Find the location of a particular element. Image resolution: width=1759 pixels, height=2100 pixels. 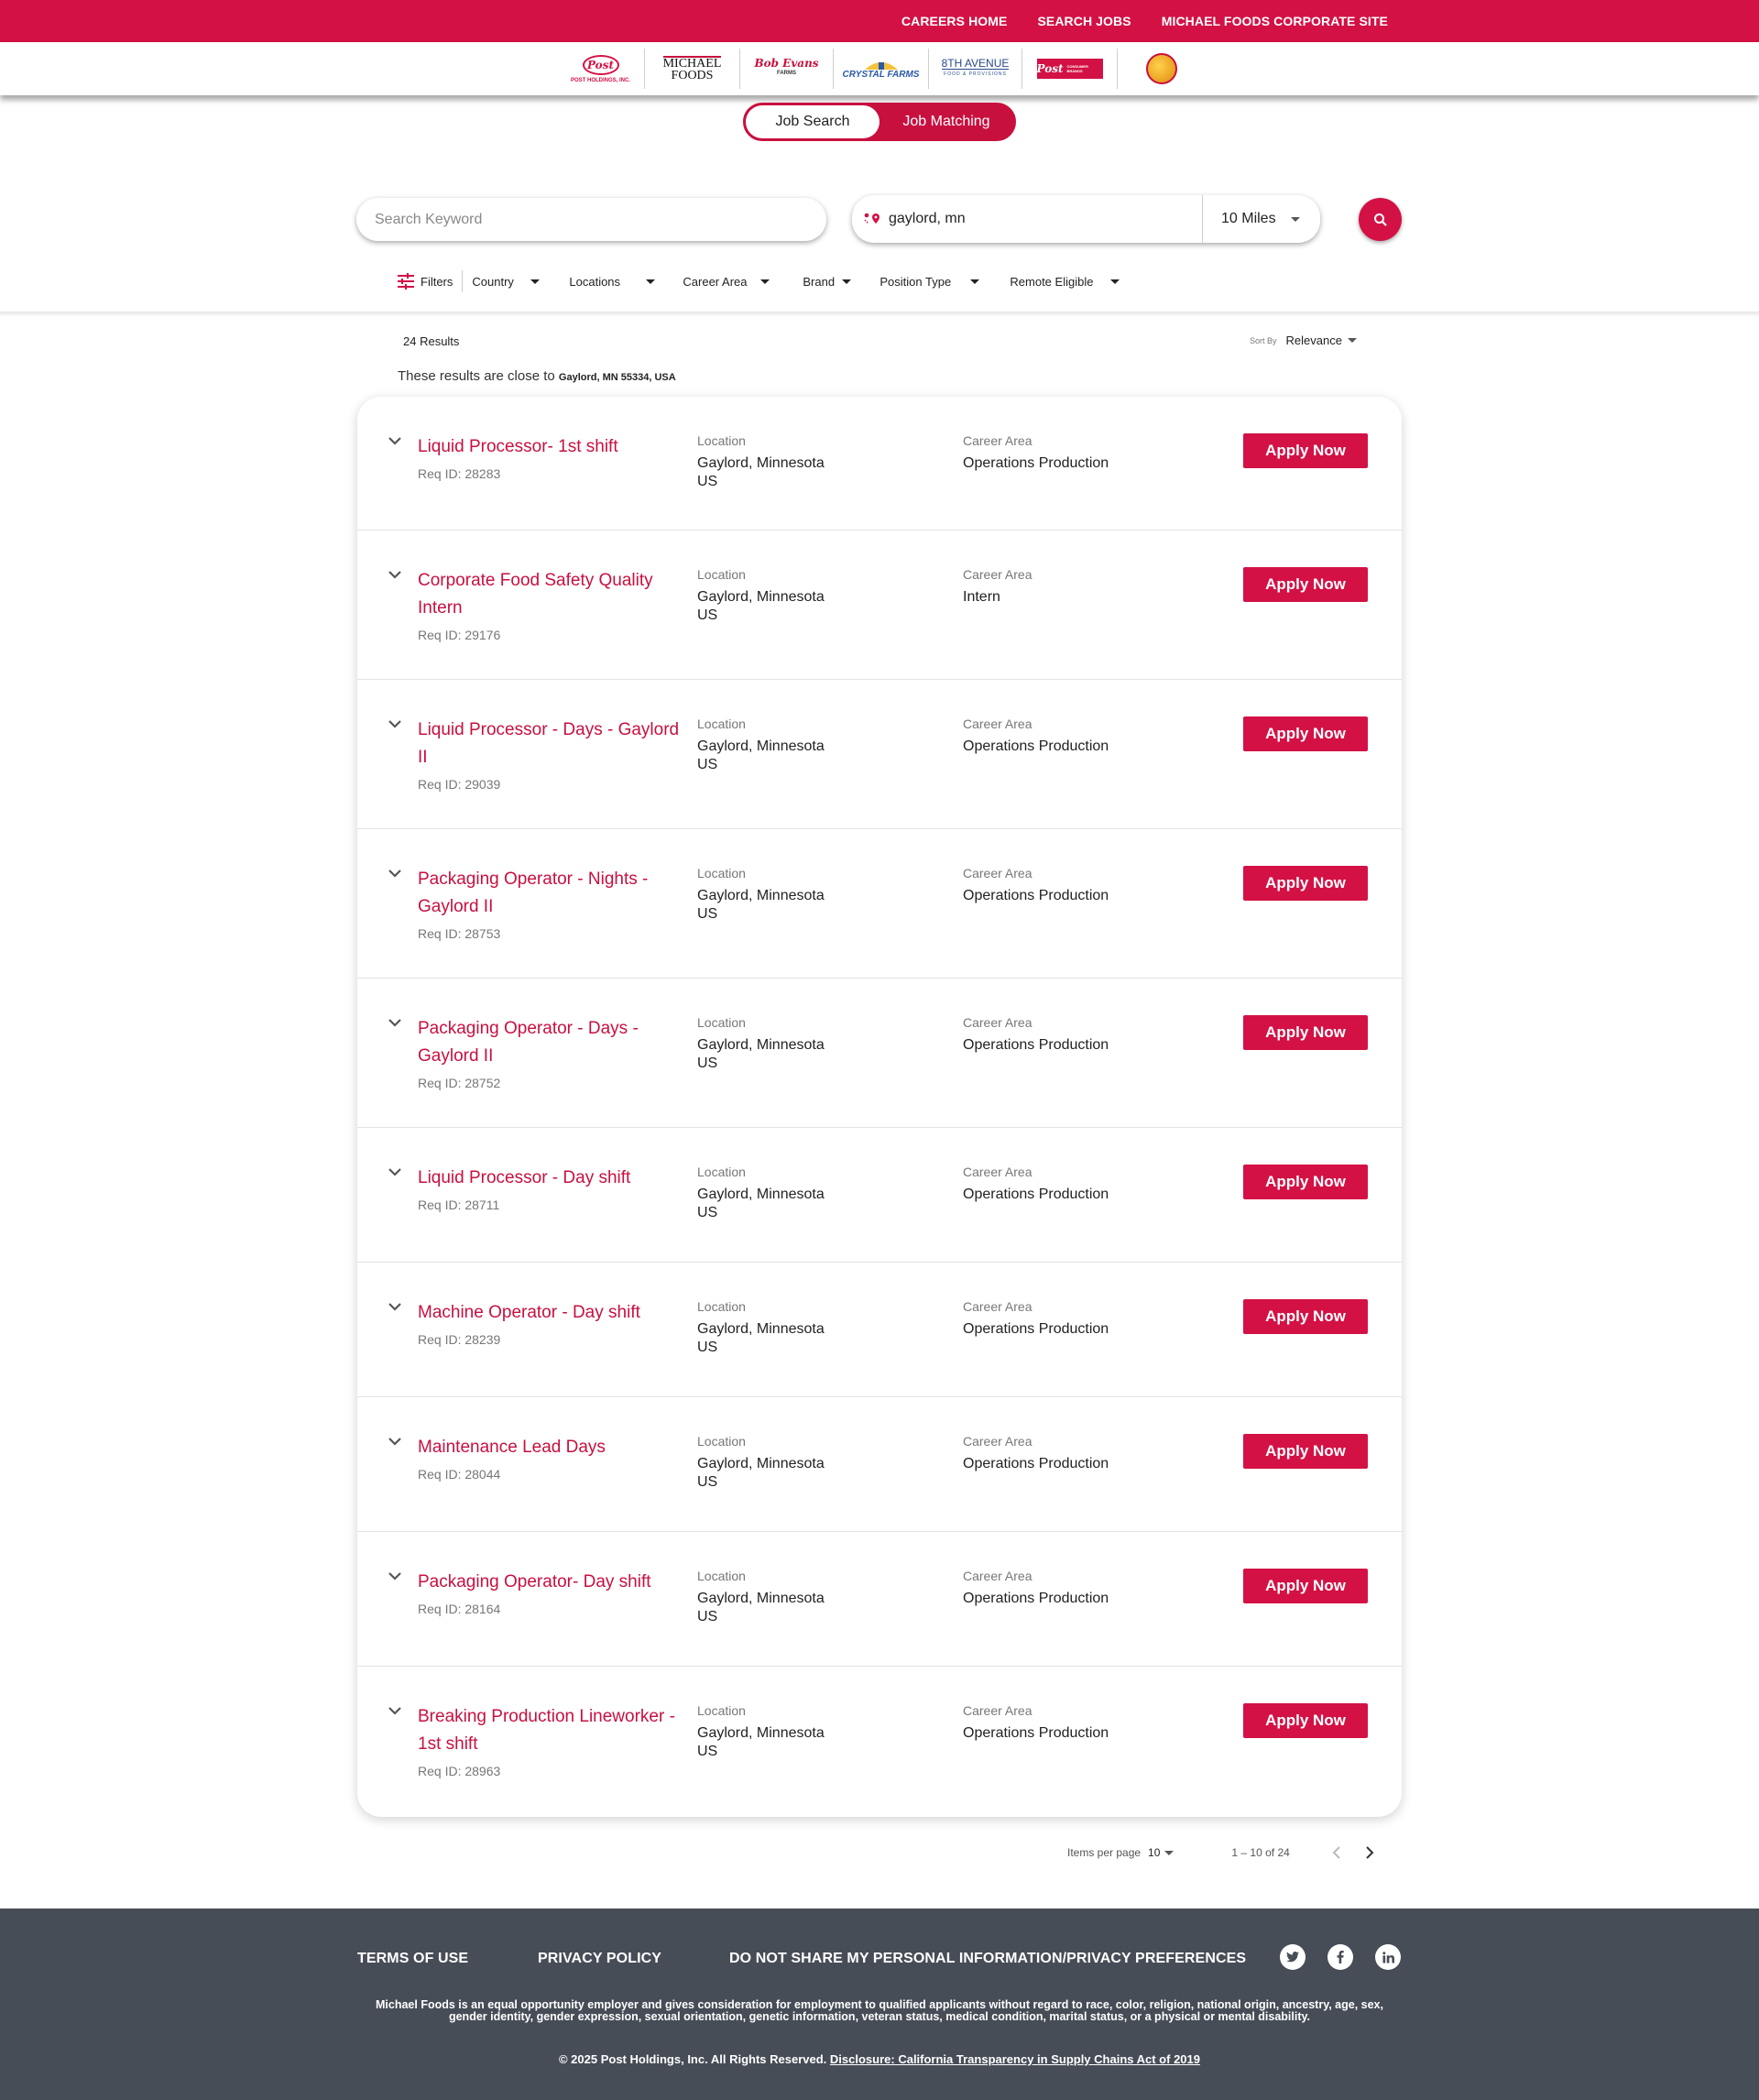

job-title: Maintenance Lead Days is located at coordinates (550, 1447).